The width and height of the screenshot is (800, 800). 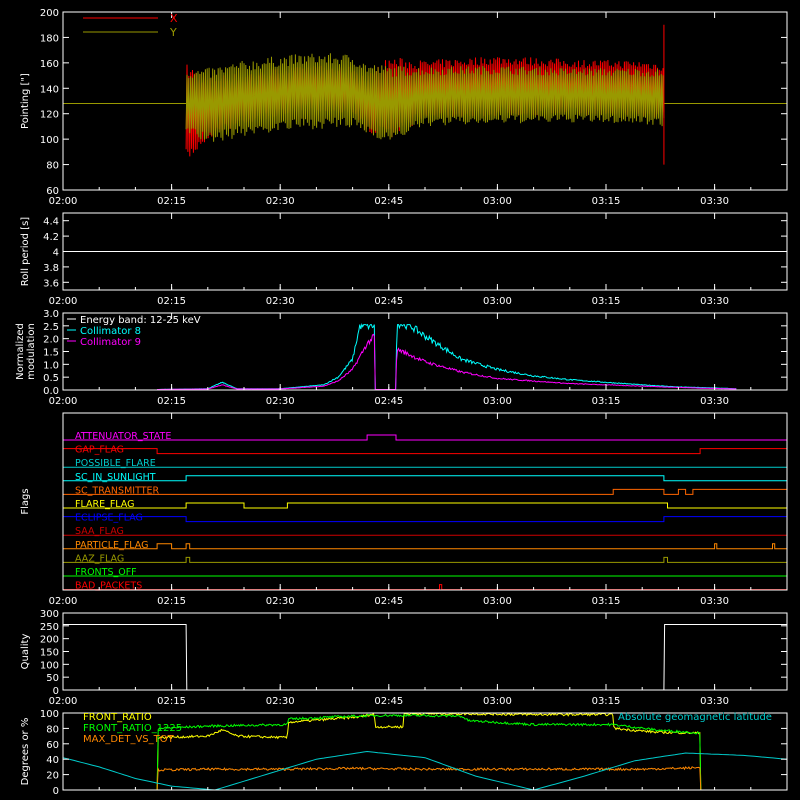 I want to click on legend-label: Y, so click(x=173, y=32).